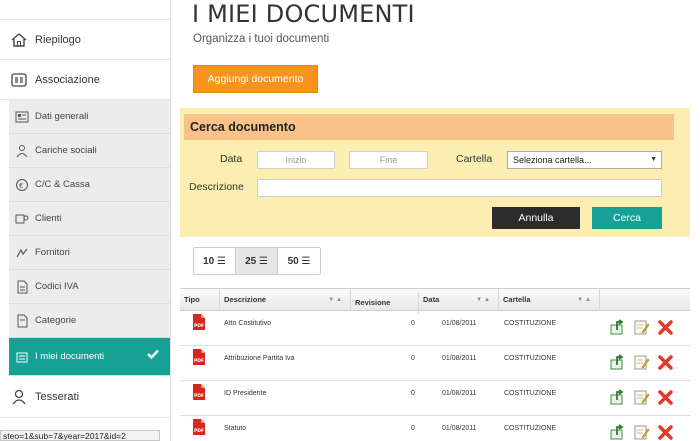 The height and width of the screenshot is (441, 700). What do you see at coordinates (22, 287) in the screenshot?
I see `tax-code-icon` at bounding box center [22, 287].